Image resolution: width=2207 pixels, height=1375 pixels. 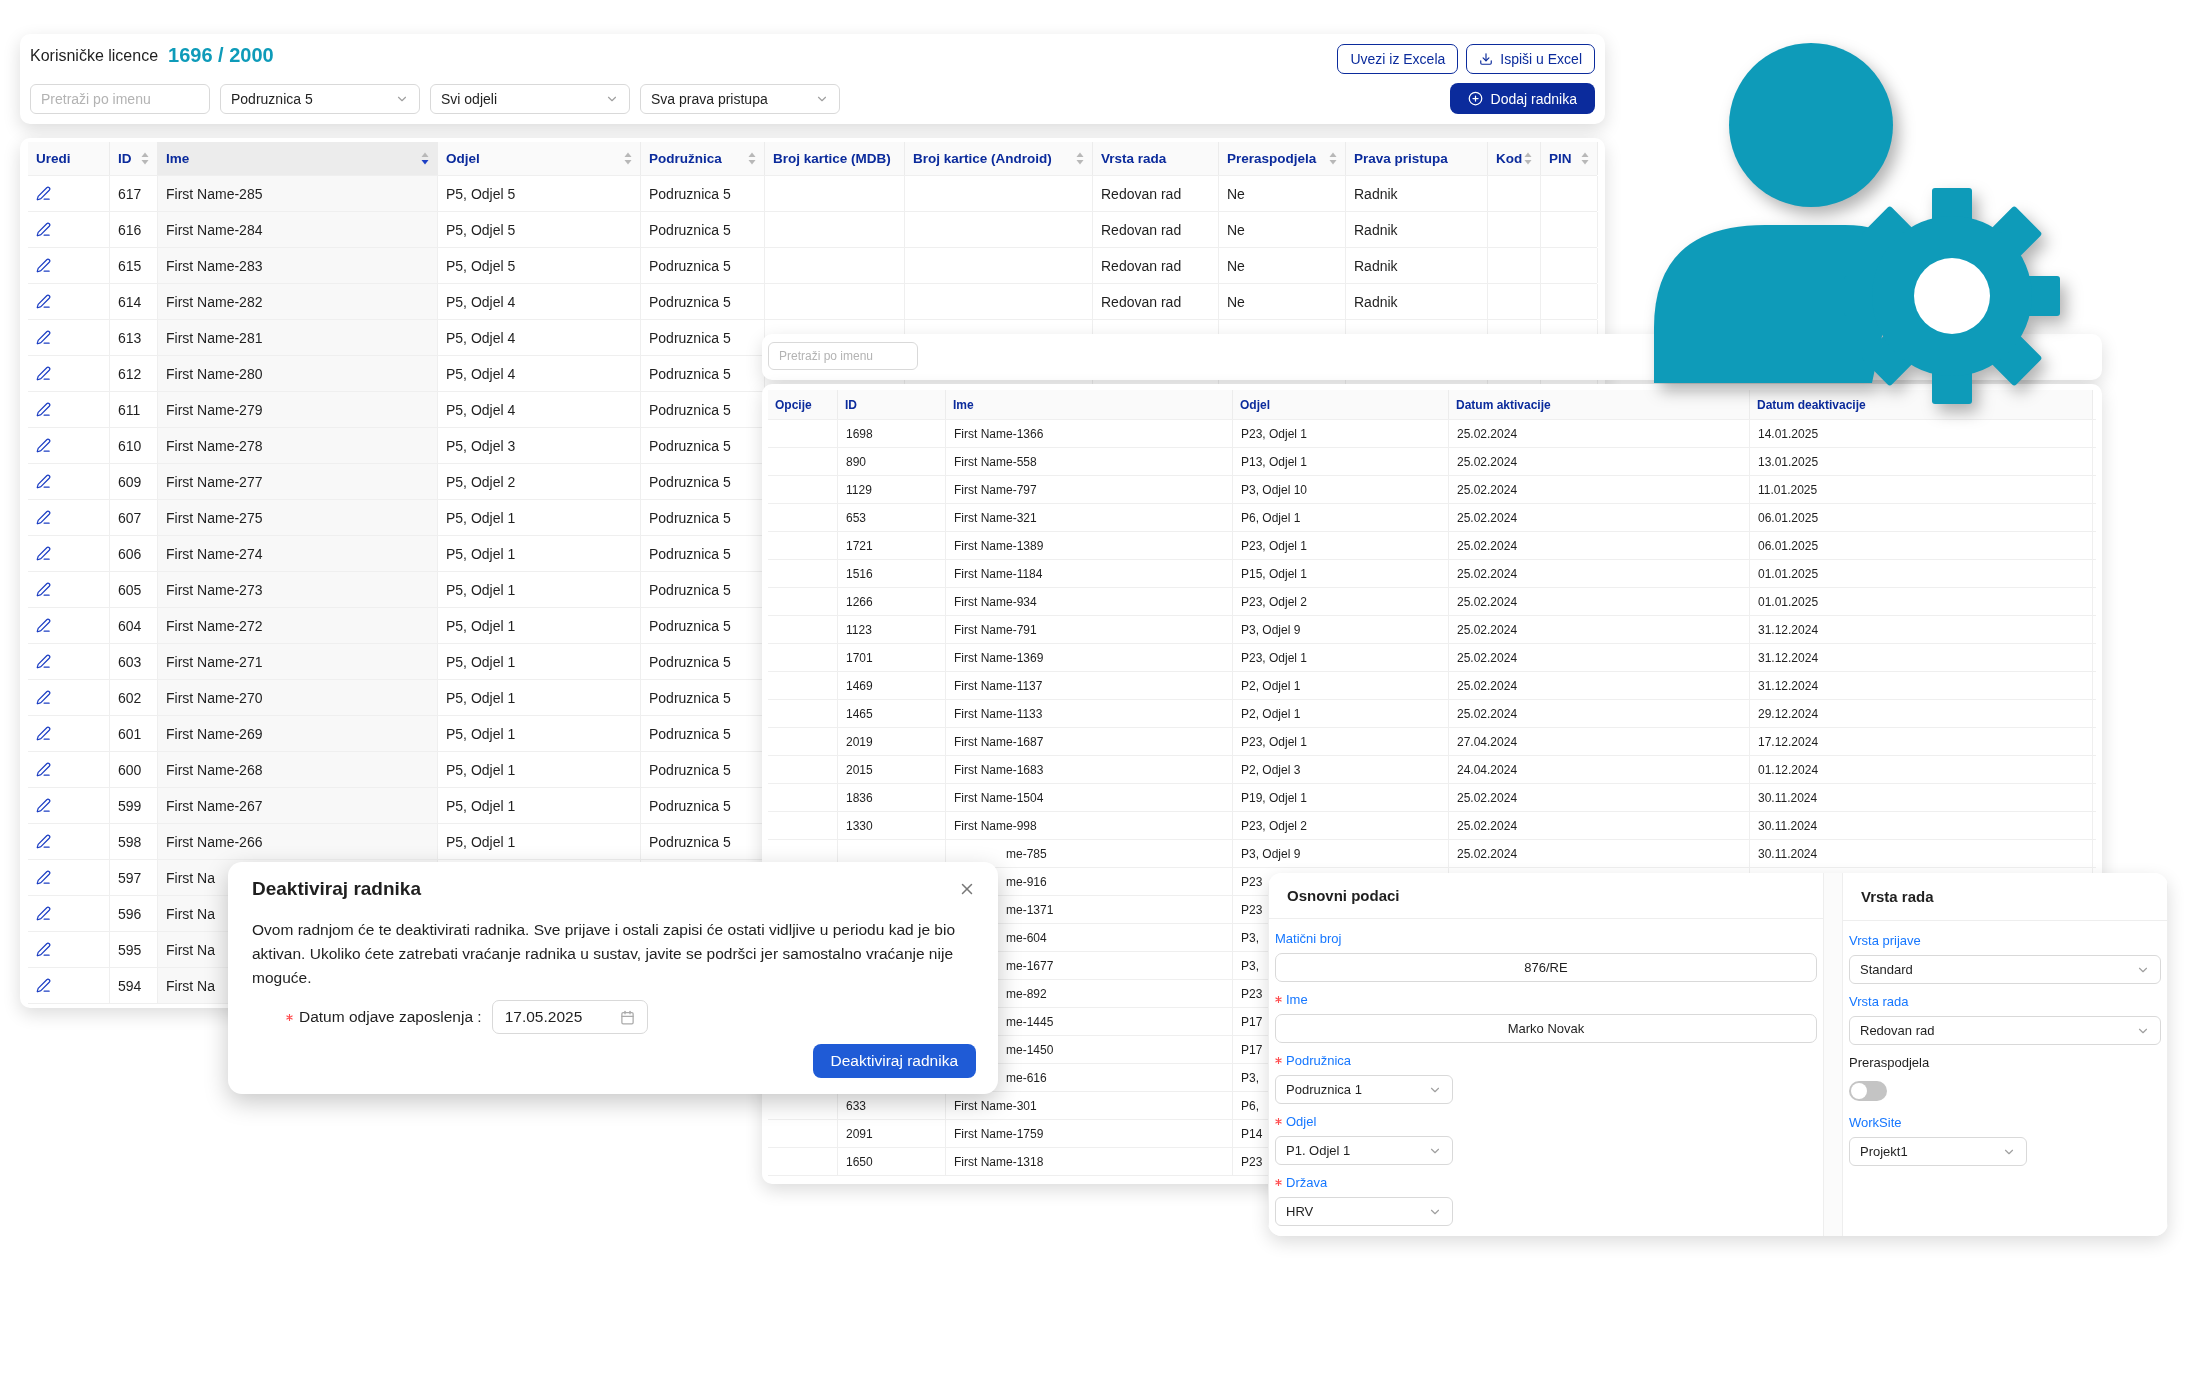 What do you see at coordinates (1271, 769) in the screenshot?
I see `table-cell: P2, Odjel 3` at bounding box center [1271, 769].